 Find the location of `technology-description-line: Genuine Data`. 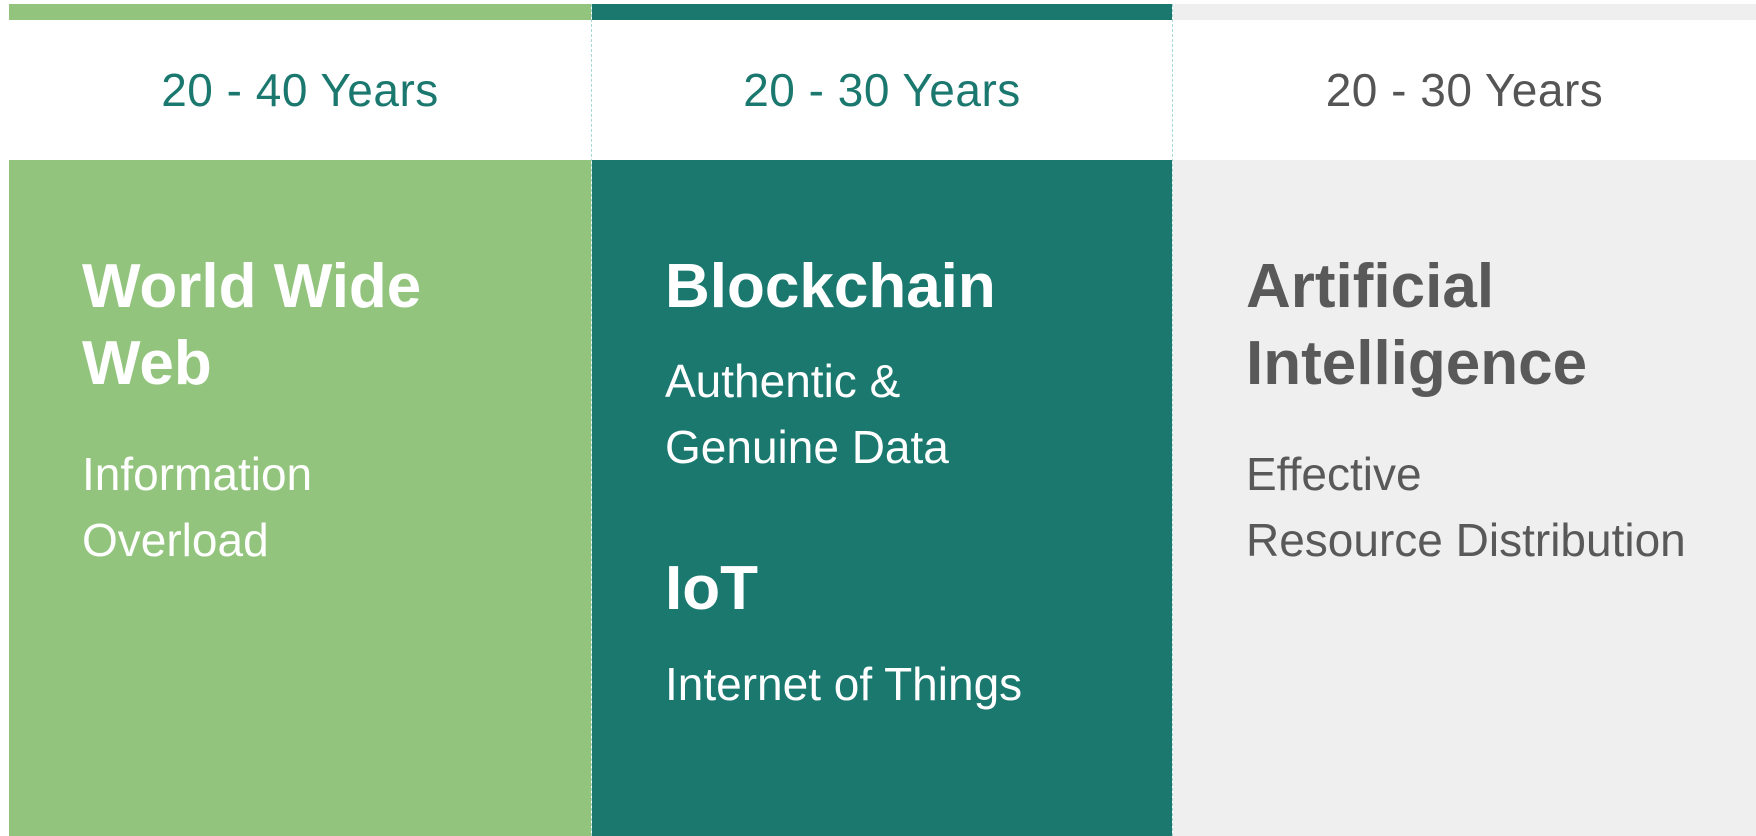

technology-description-line: Genuine Data is located at coordinates (807, 447).